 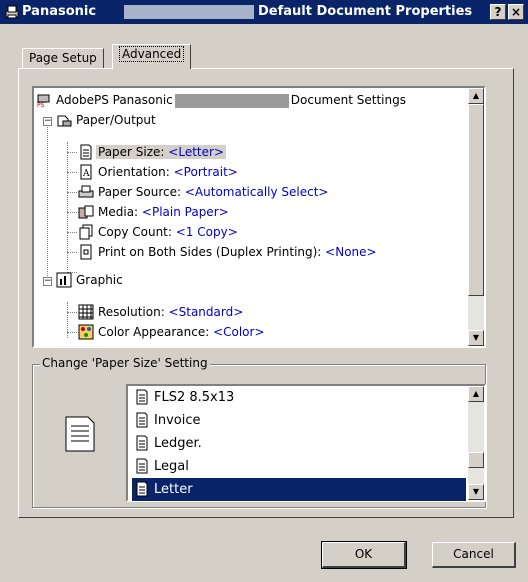 I want to click on copies-icon, so click(x=86, y=232).